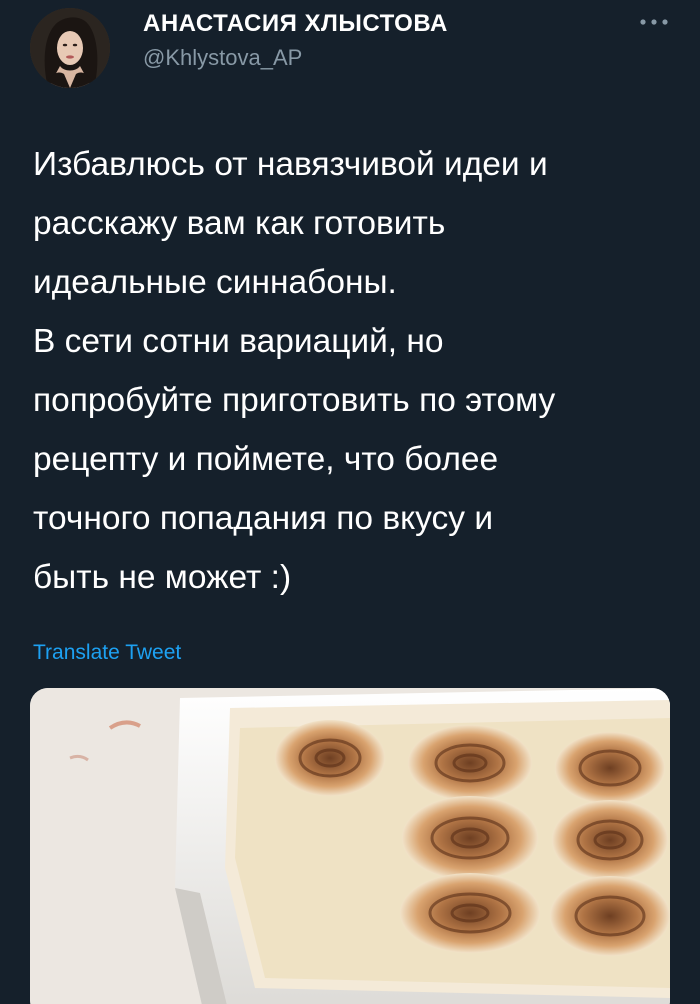 The width and height of the screenshot is (700, 1004). I want to click on more-dots-icon, so click(654, 22).